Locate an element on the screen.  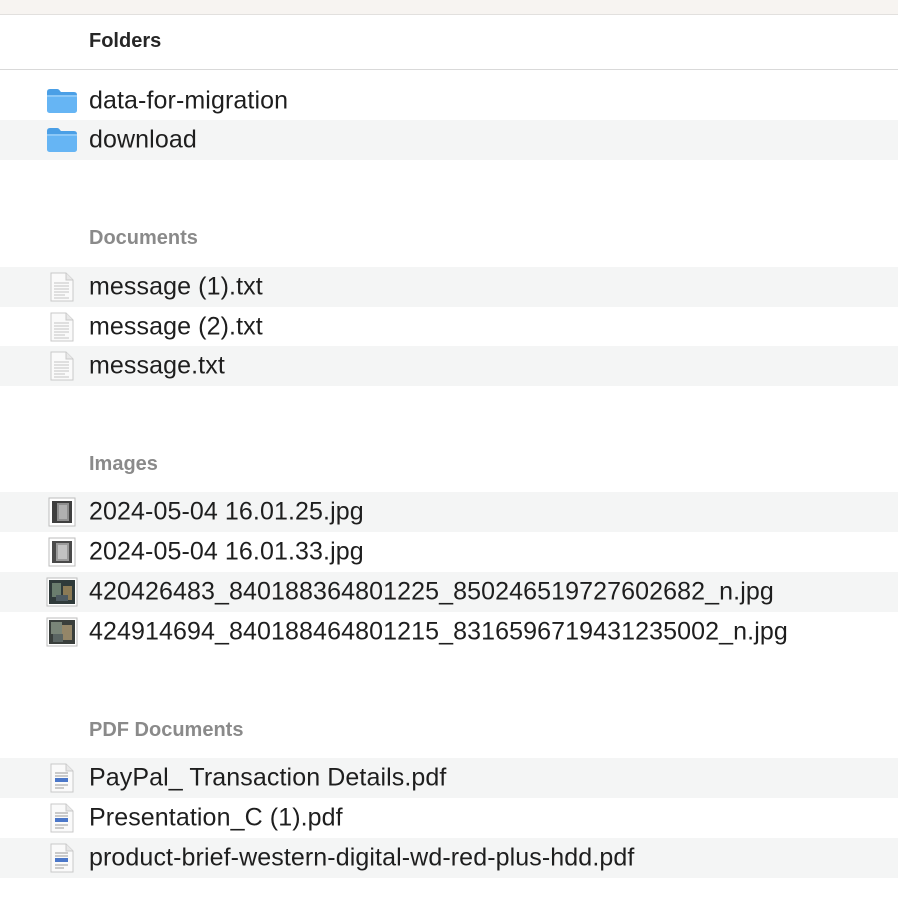
file-name: download is located at coordinates (143, 139).